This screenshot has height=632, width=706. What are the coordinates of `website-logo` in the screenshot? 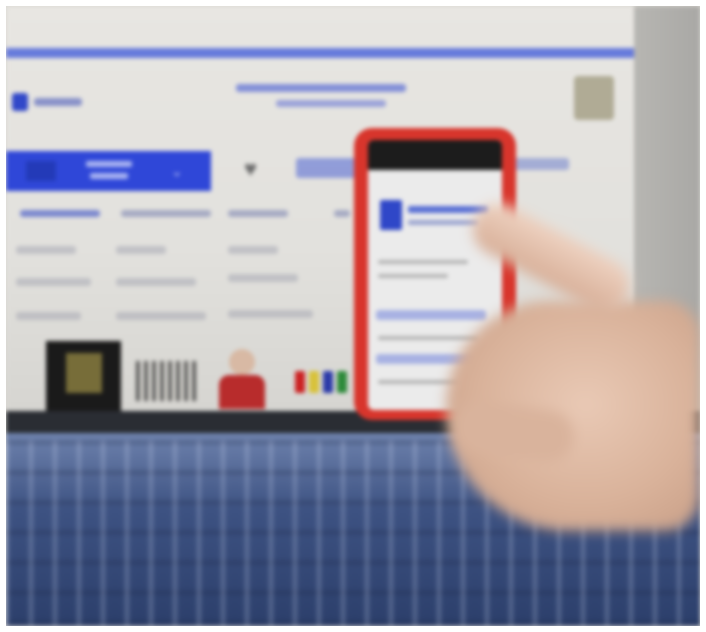 It's located at (47, 102).